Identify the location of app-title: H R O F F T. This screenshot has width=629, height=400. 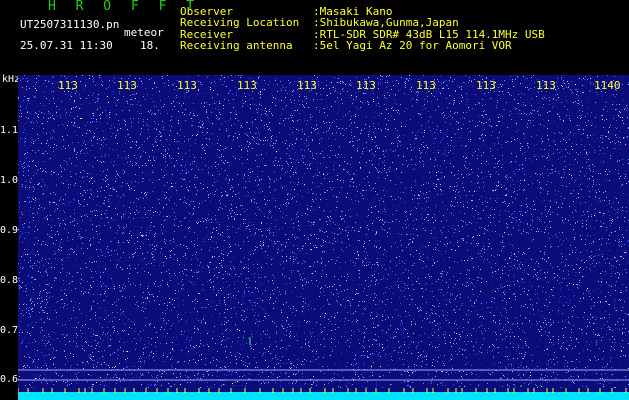
(124, 7).